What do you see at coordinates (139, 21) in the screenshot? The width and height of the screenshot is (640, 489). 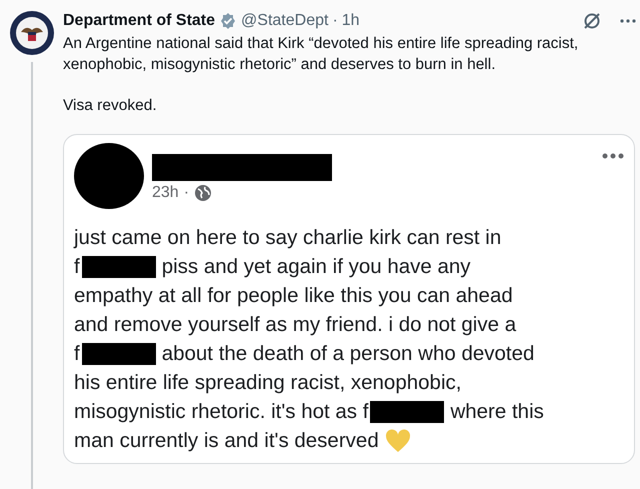 I see `author-name: Department of State` at bounding box center [139, 21].